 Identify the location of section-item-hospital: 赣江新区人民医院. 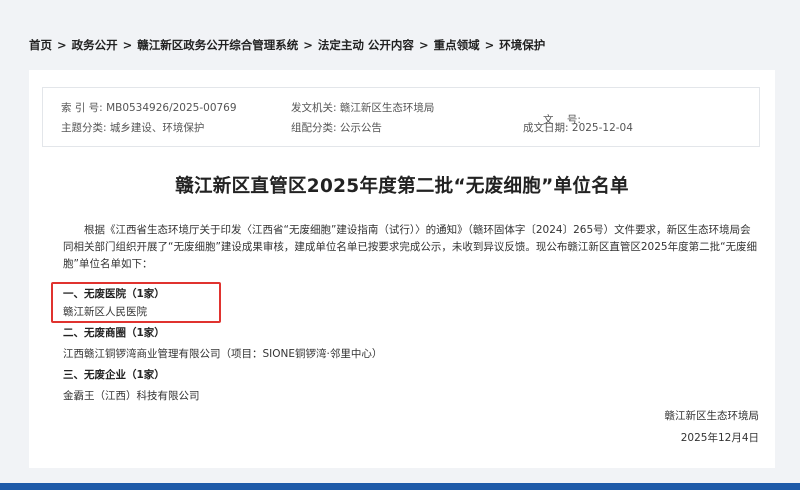
(105, 312).